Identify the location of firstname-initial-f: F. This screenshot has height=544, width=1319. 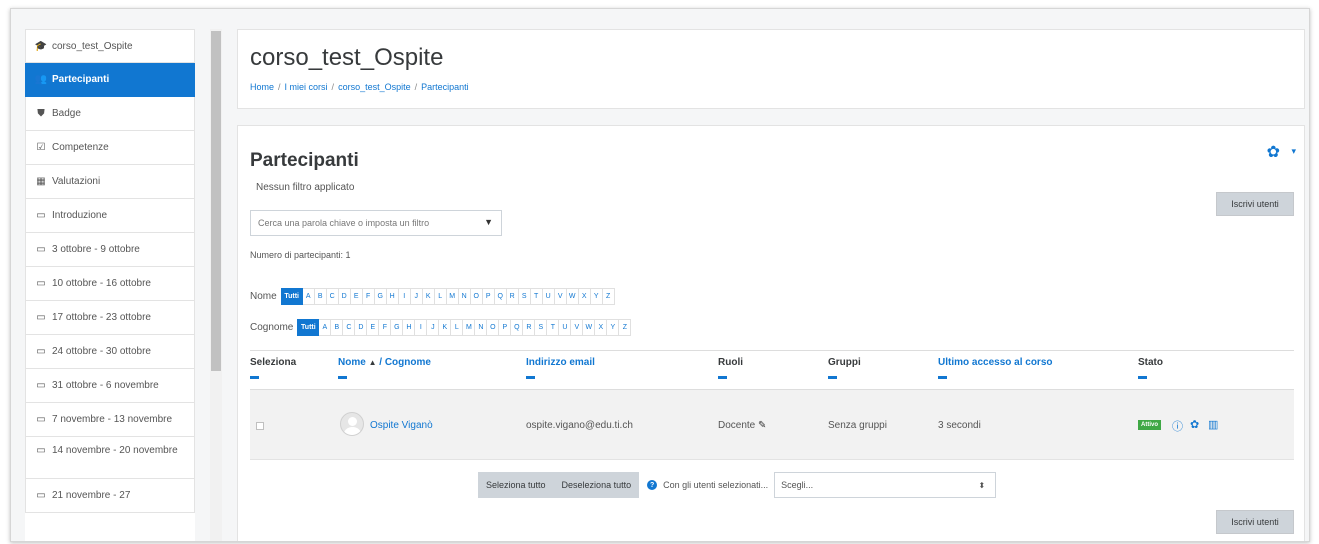
(368, 296).